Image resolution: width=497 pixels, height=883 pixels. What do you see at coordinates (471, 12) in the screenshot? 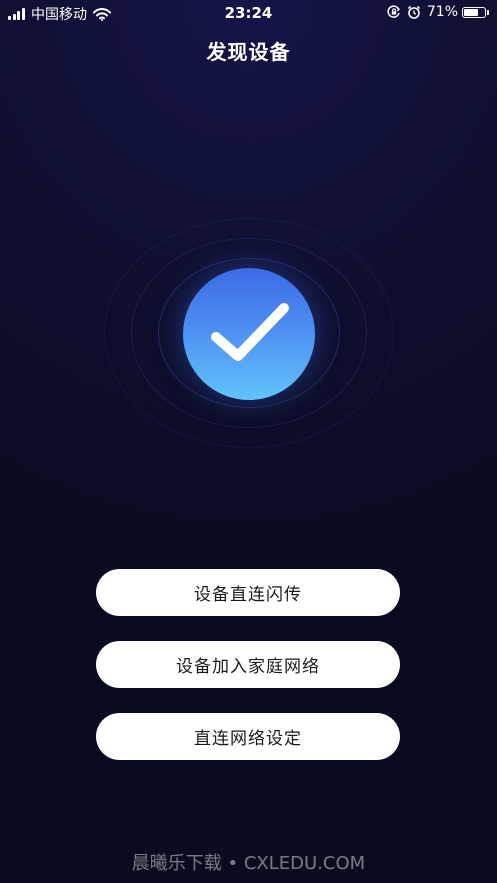
I see `battery-fill` at bounding box center [471, 12].